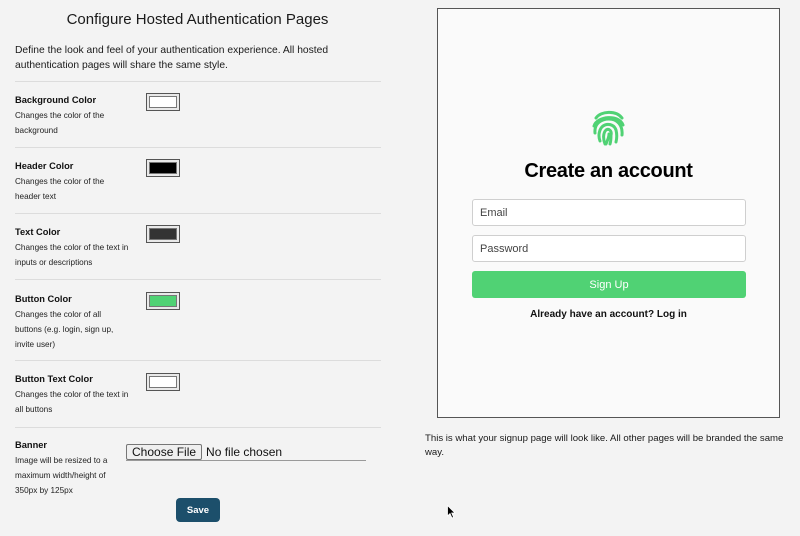 This screenshot has width=800, height=536. I want to click on header-color-picker, so click(163, 168).